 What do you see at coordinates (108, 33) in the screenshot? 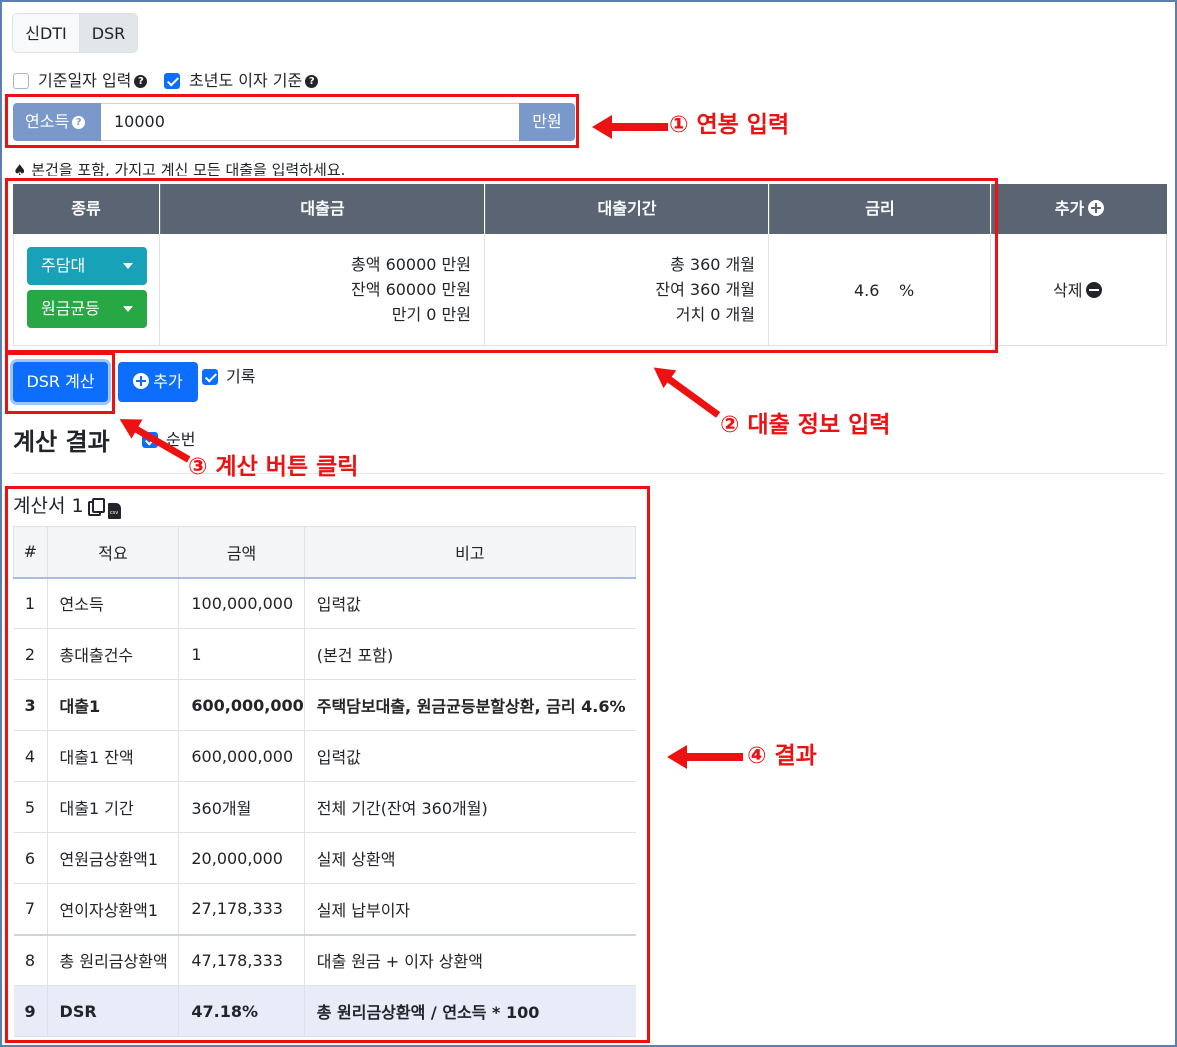
I see `tab-dsr: DSR` at bounding box center [108, 33].